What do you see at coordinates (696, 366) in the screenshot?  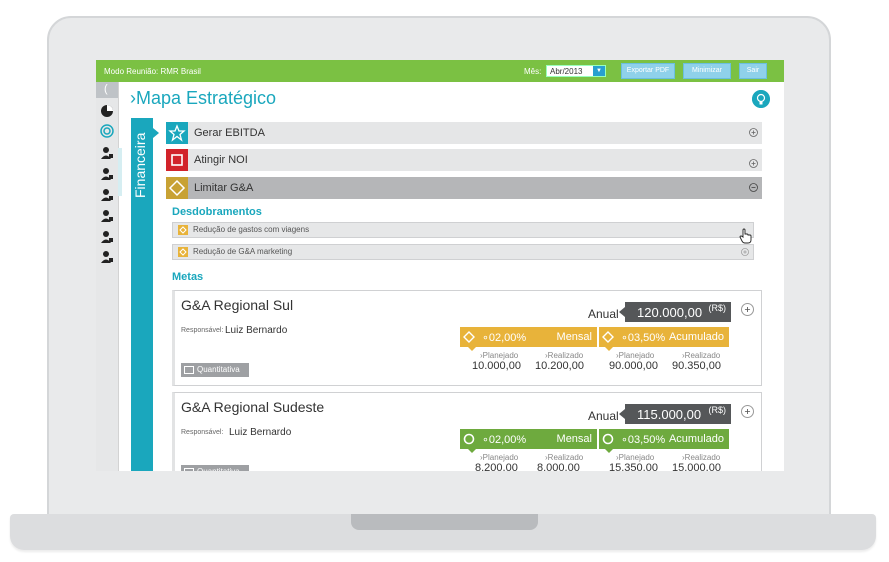 I see `accumulated-actual-value: 90.350,00` at bounding box center [696, 366].